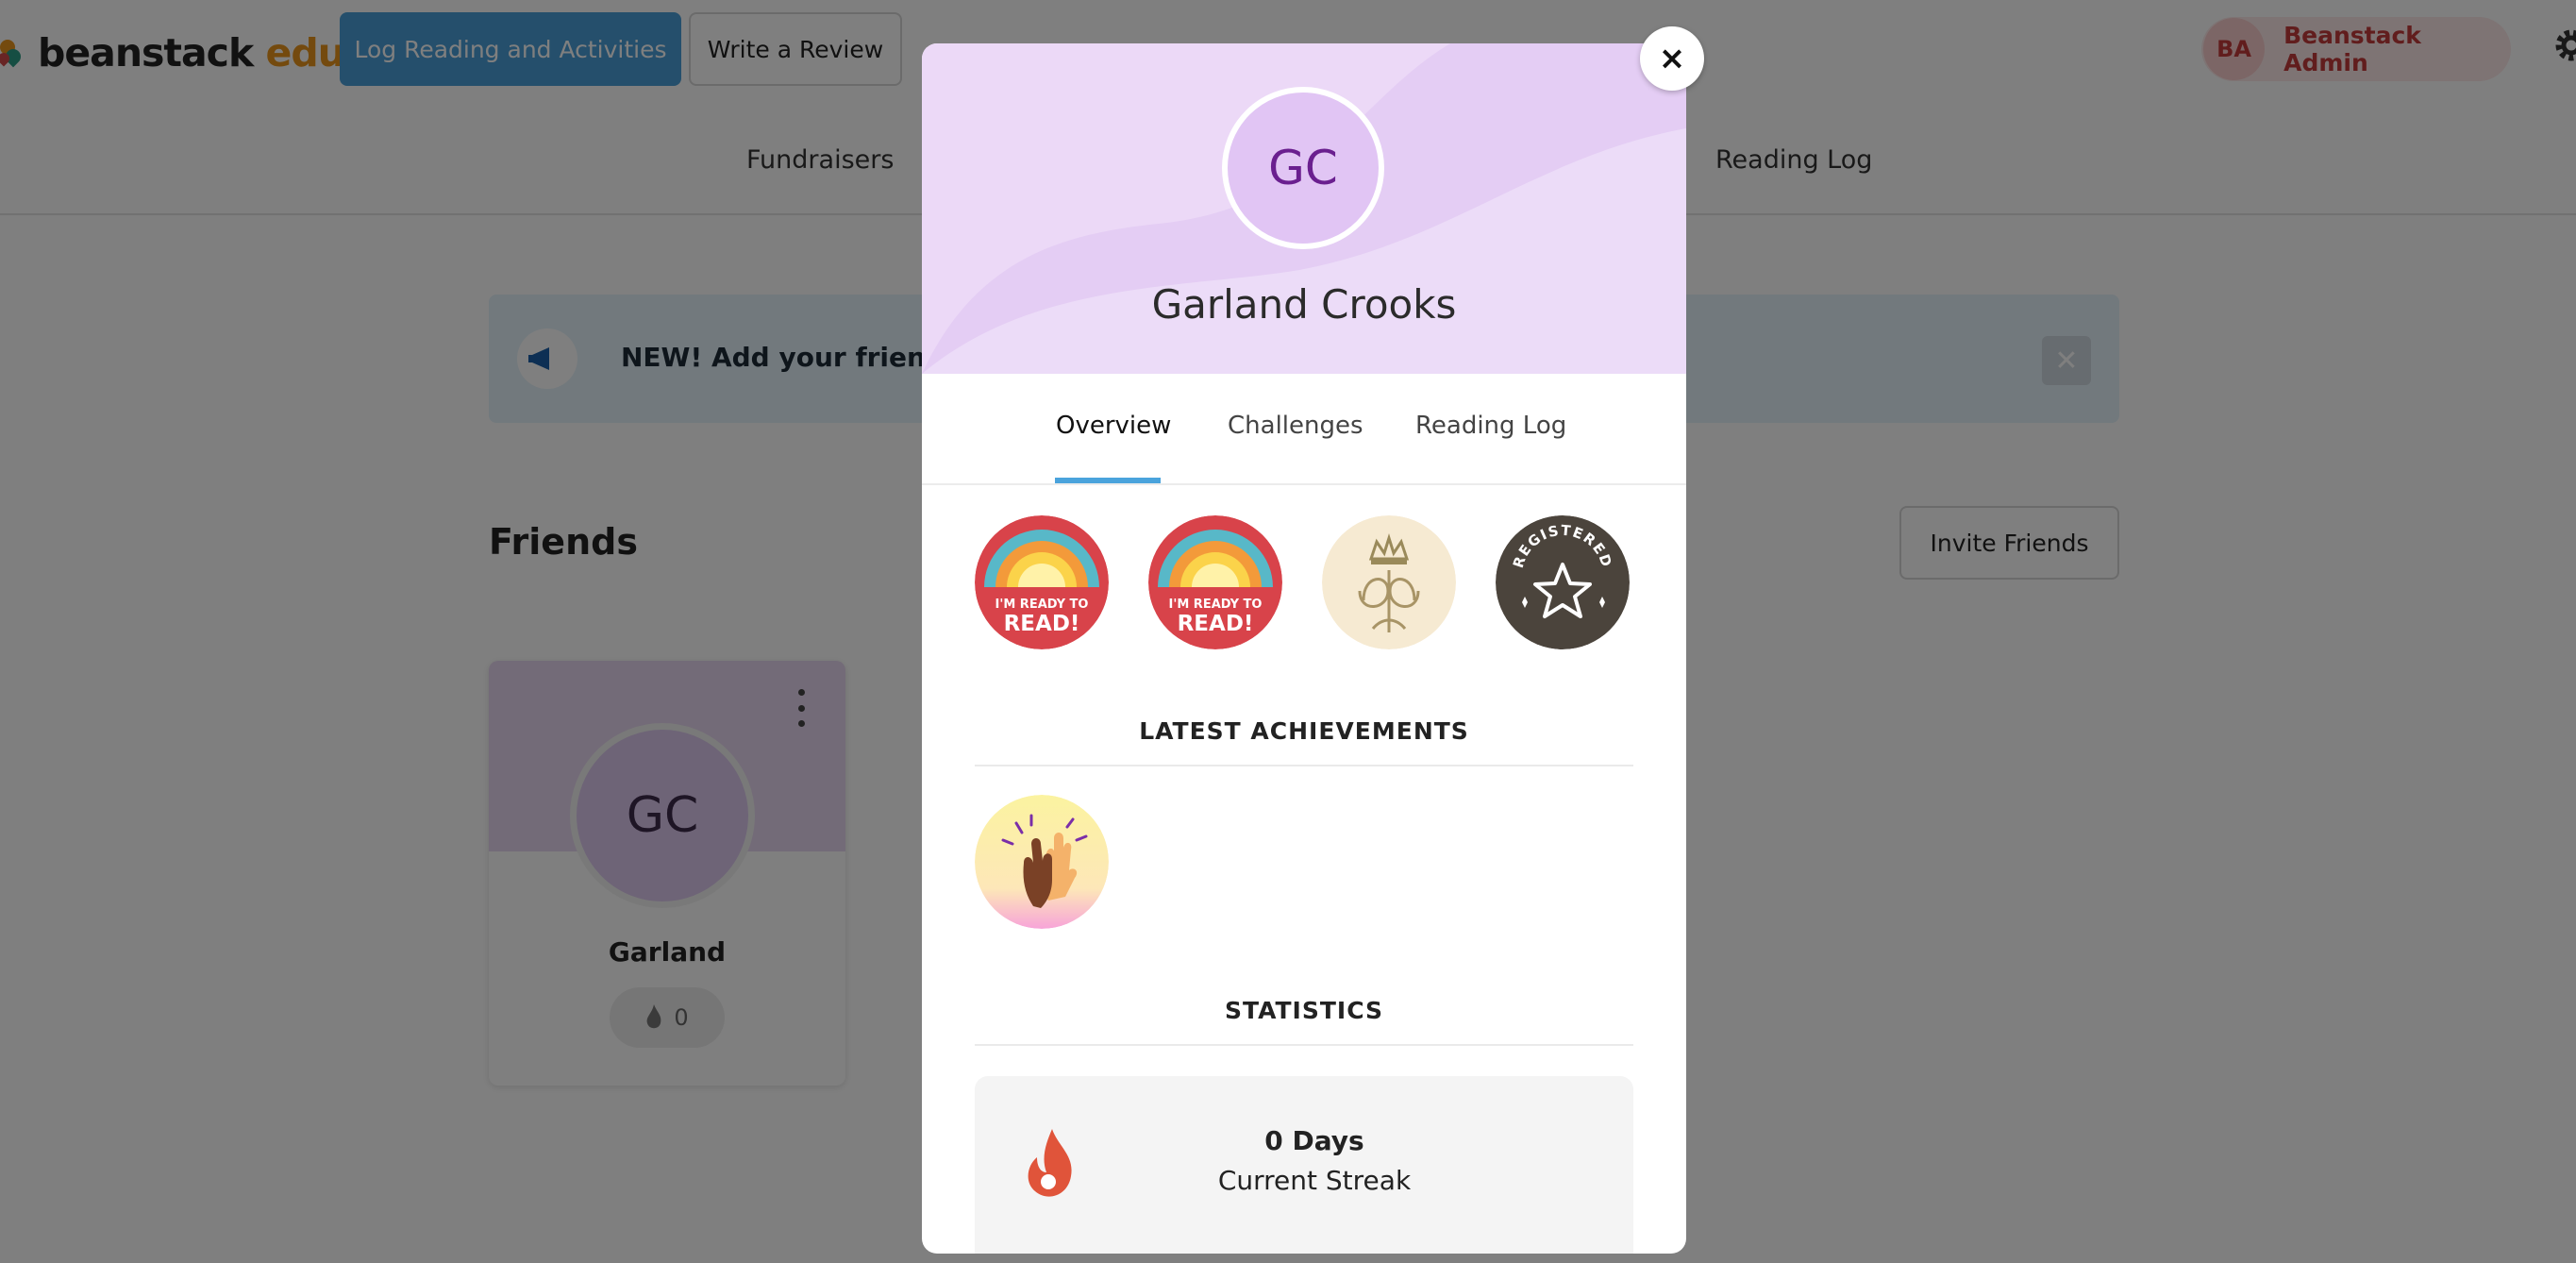 This screenshot has height=1263, width=2576. I want to click on profile-header: GC Garland Crooks, so click(1304, 208).